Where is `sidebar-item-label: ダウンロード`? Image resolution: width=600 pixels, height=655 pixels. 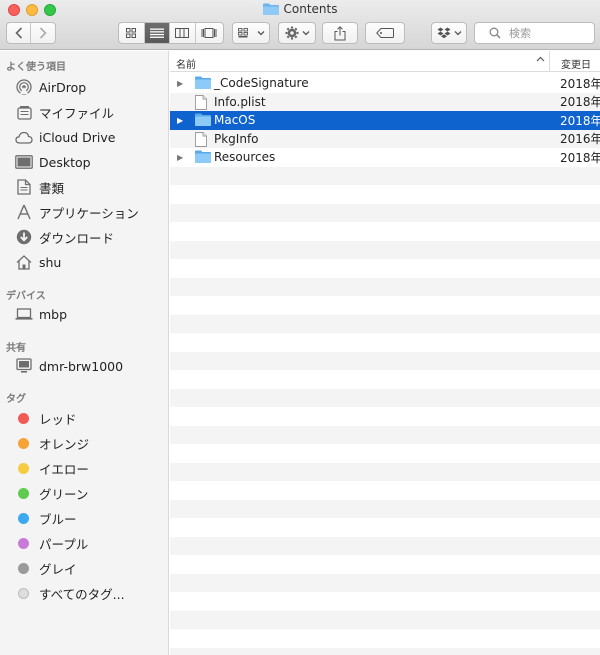 sidebar-item-label: ダウンロード is located at coordinates (77, 238).